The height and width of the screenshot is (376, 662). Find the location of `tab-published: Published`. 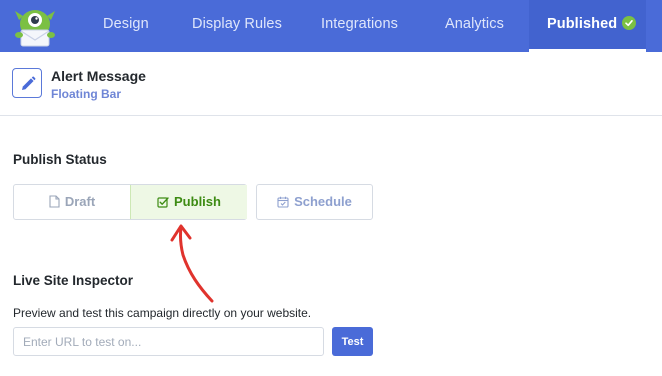

tab-published: Published is located at coordinates (587, 26).